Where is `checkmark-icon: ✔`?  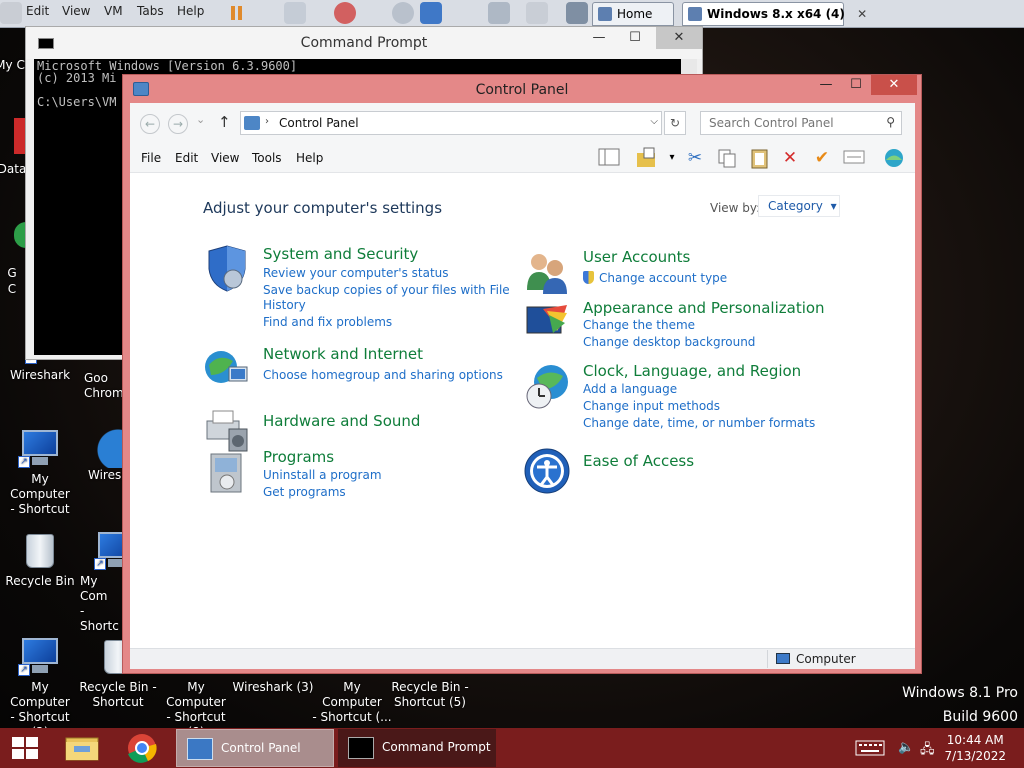 checkmark-icon: ✔ is located at coordinates (822, 158).